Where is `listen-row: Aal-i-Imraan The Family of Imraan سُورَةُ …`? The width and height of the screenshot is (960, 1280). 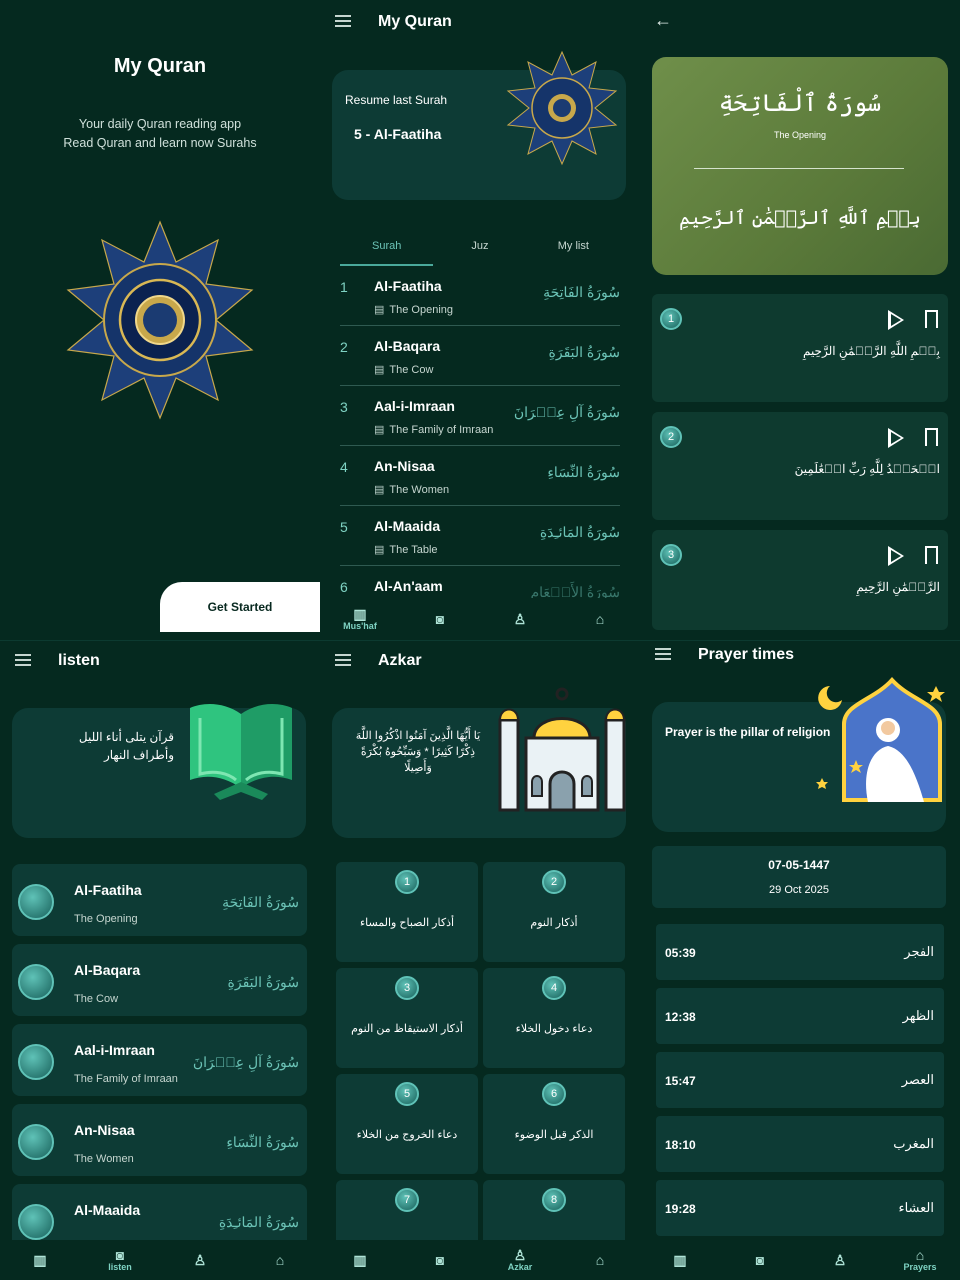 listen-row: Aal-i-Imraan The Family of Imraan سُورَةُ … is located at coordinates (159, 1060).